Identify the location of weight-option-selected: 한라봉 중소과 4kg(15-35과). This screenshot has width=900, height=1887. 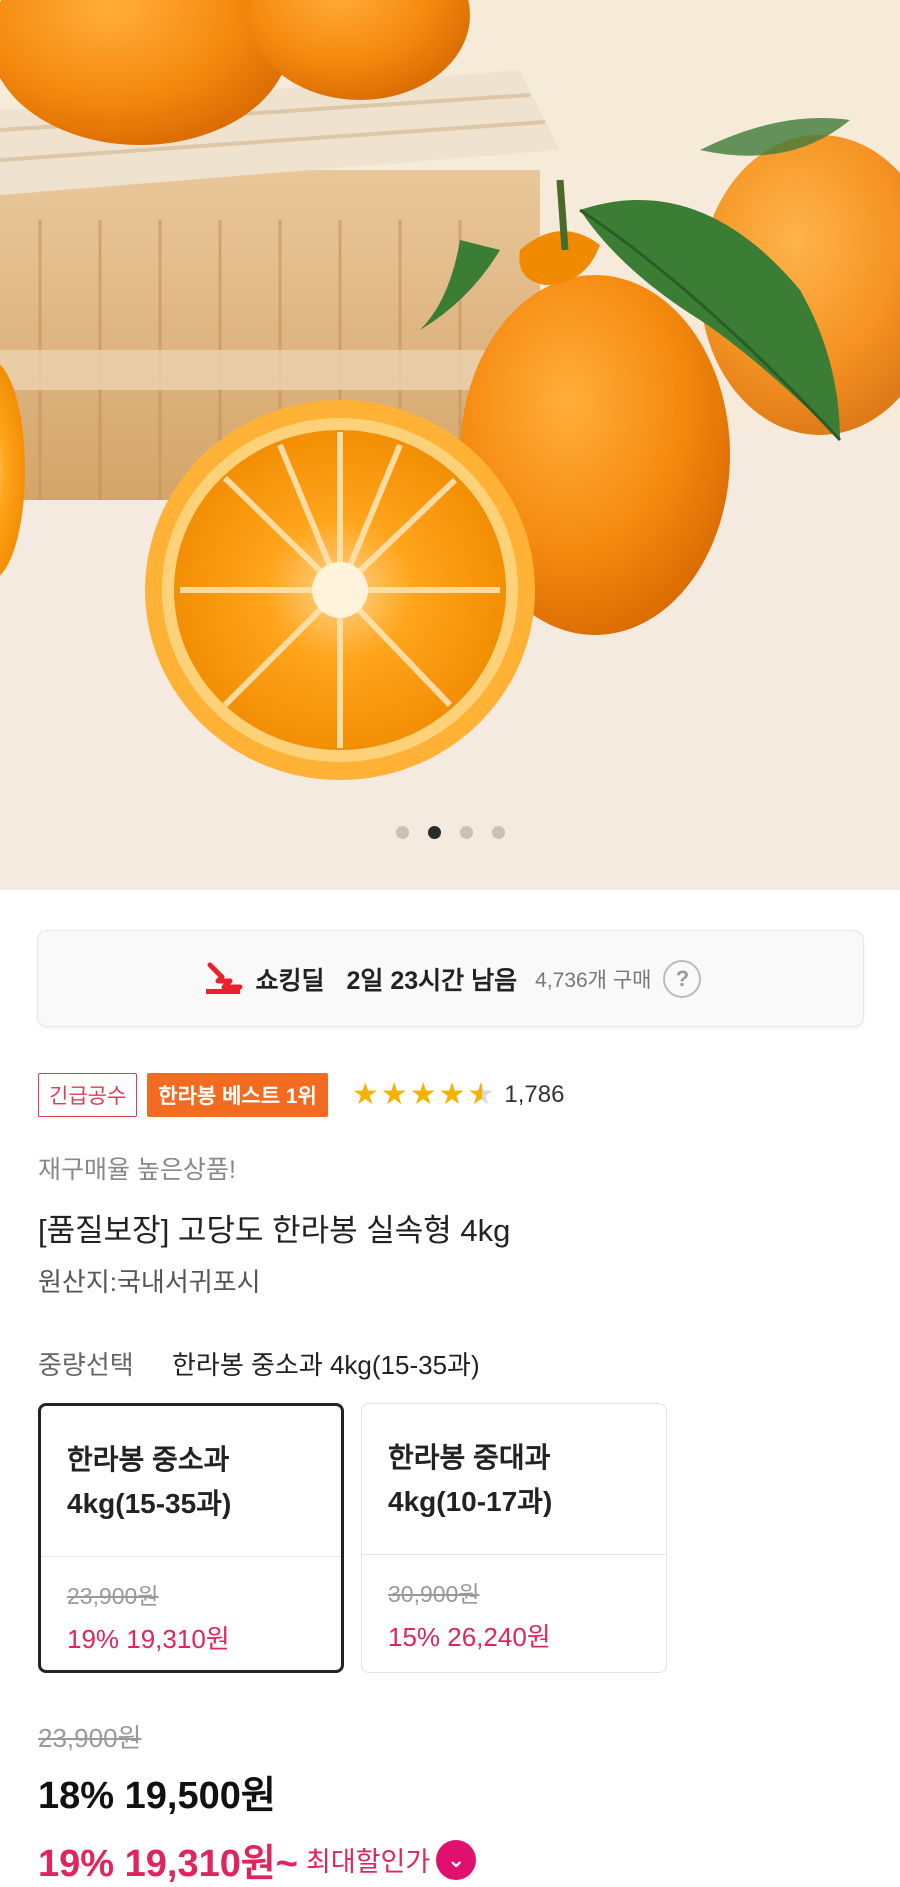
(326, 1365).